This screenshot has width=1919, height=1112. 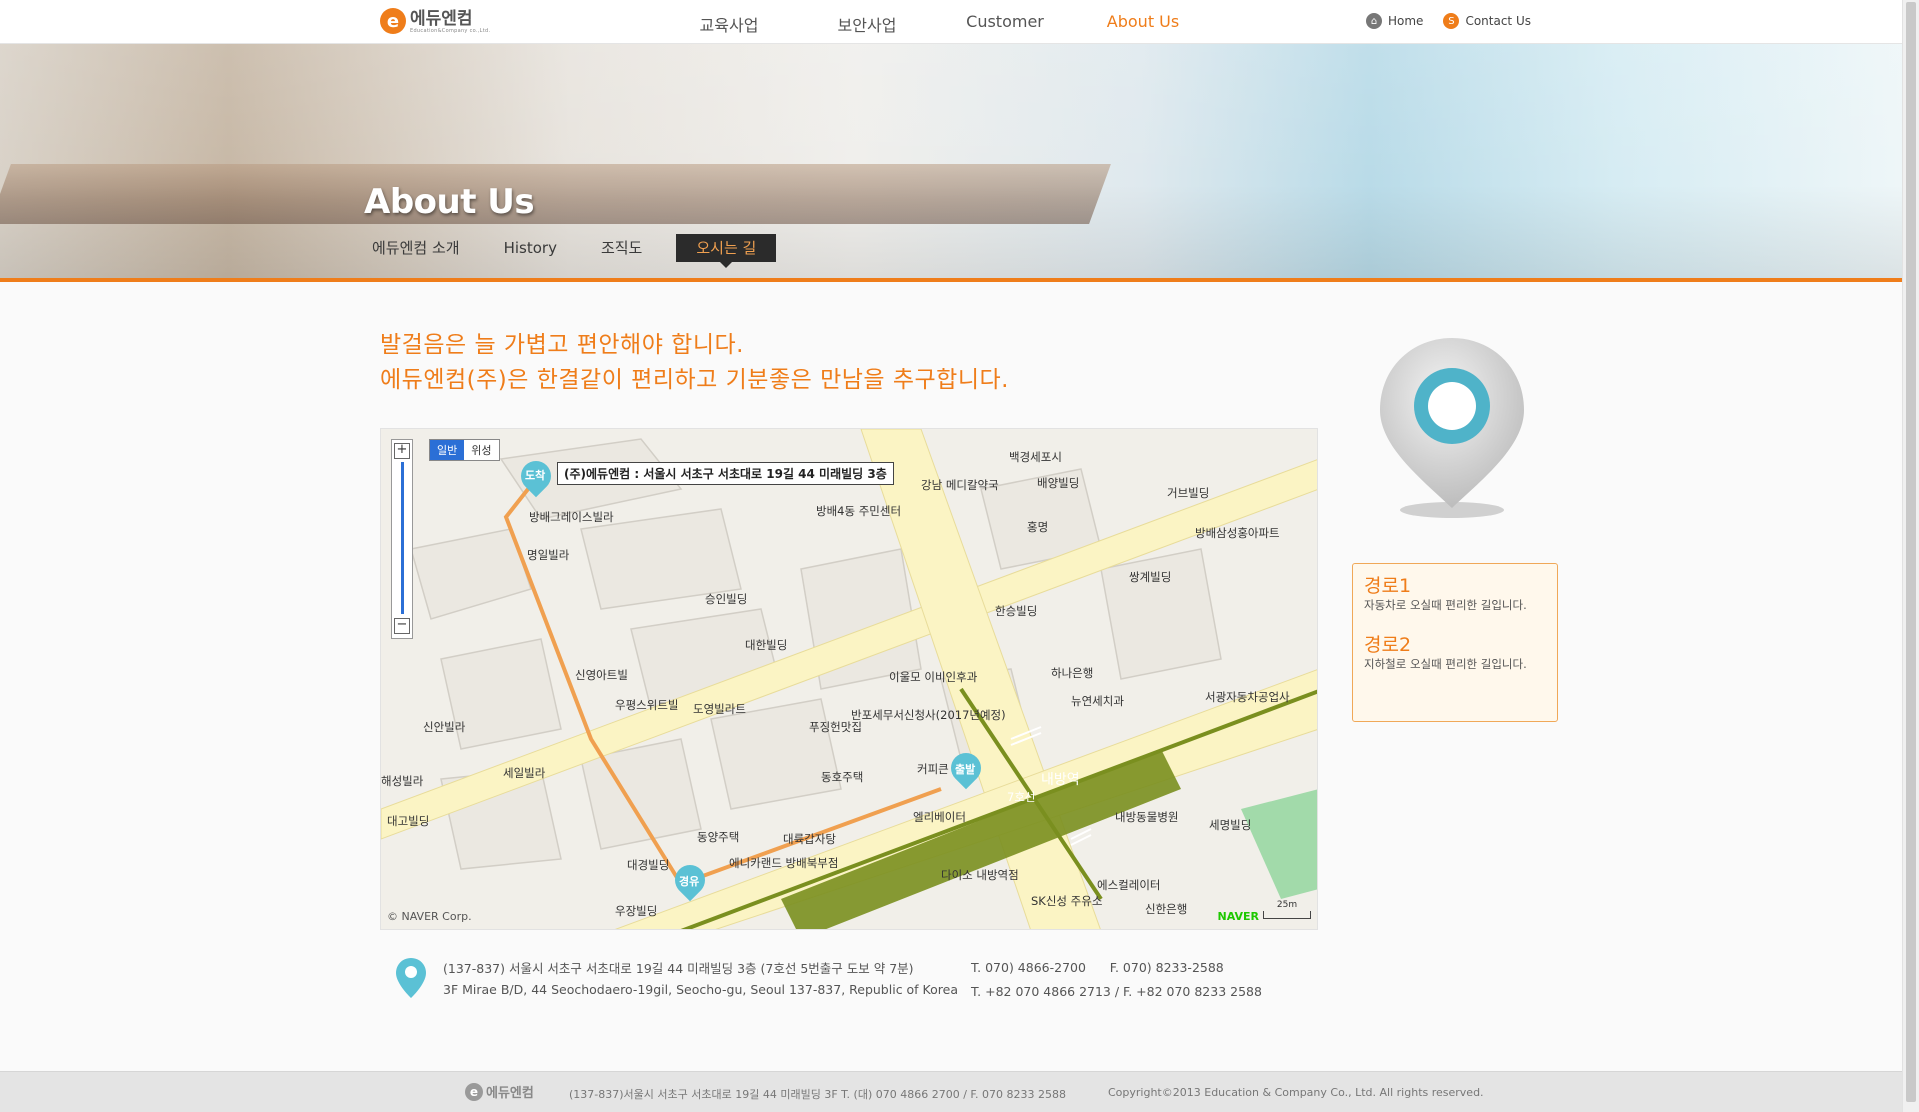 What do you see at coordinates (402, 626) in the screenshot?
I see `zoom-out-button: −` at bounding box center [402, 626].